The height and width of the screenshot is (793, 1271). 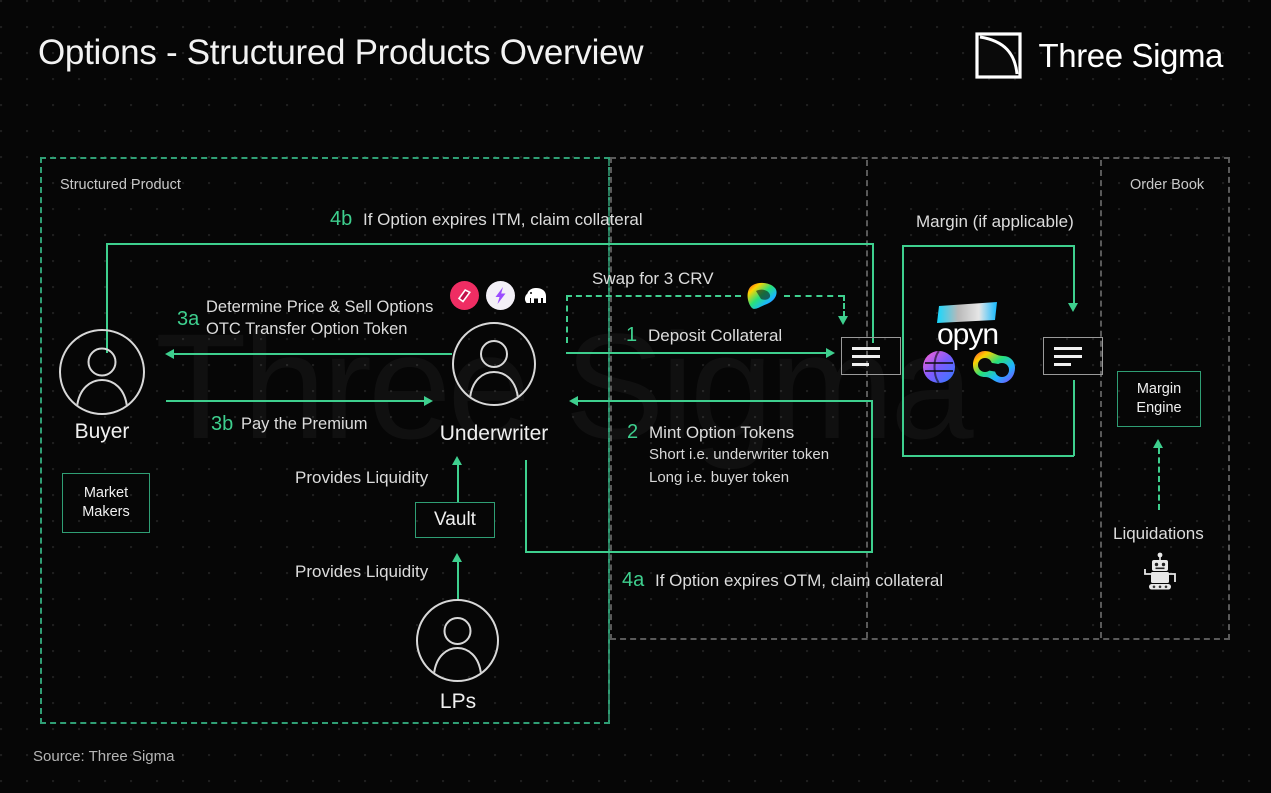 I want to click on step-1-number: 1, so click(x=632, y=335).